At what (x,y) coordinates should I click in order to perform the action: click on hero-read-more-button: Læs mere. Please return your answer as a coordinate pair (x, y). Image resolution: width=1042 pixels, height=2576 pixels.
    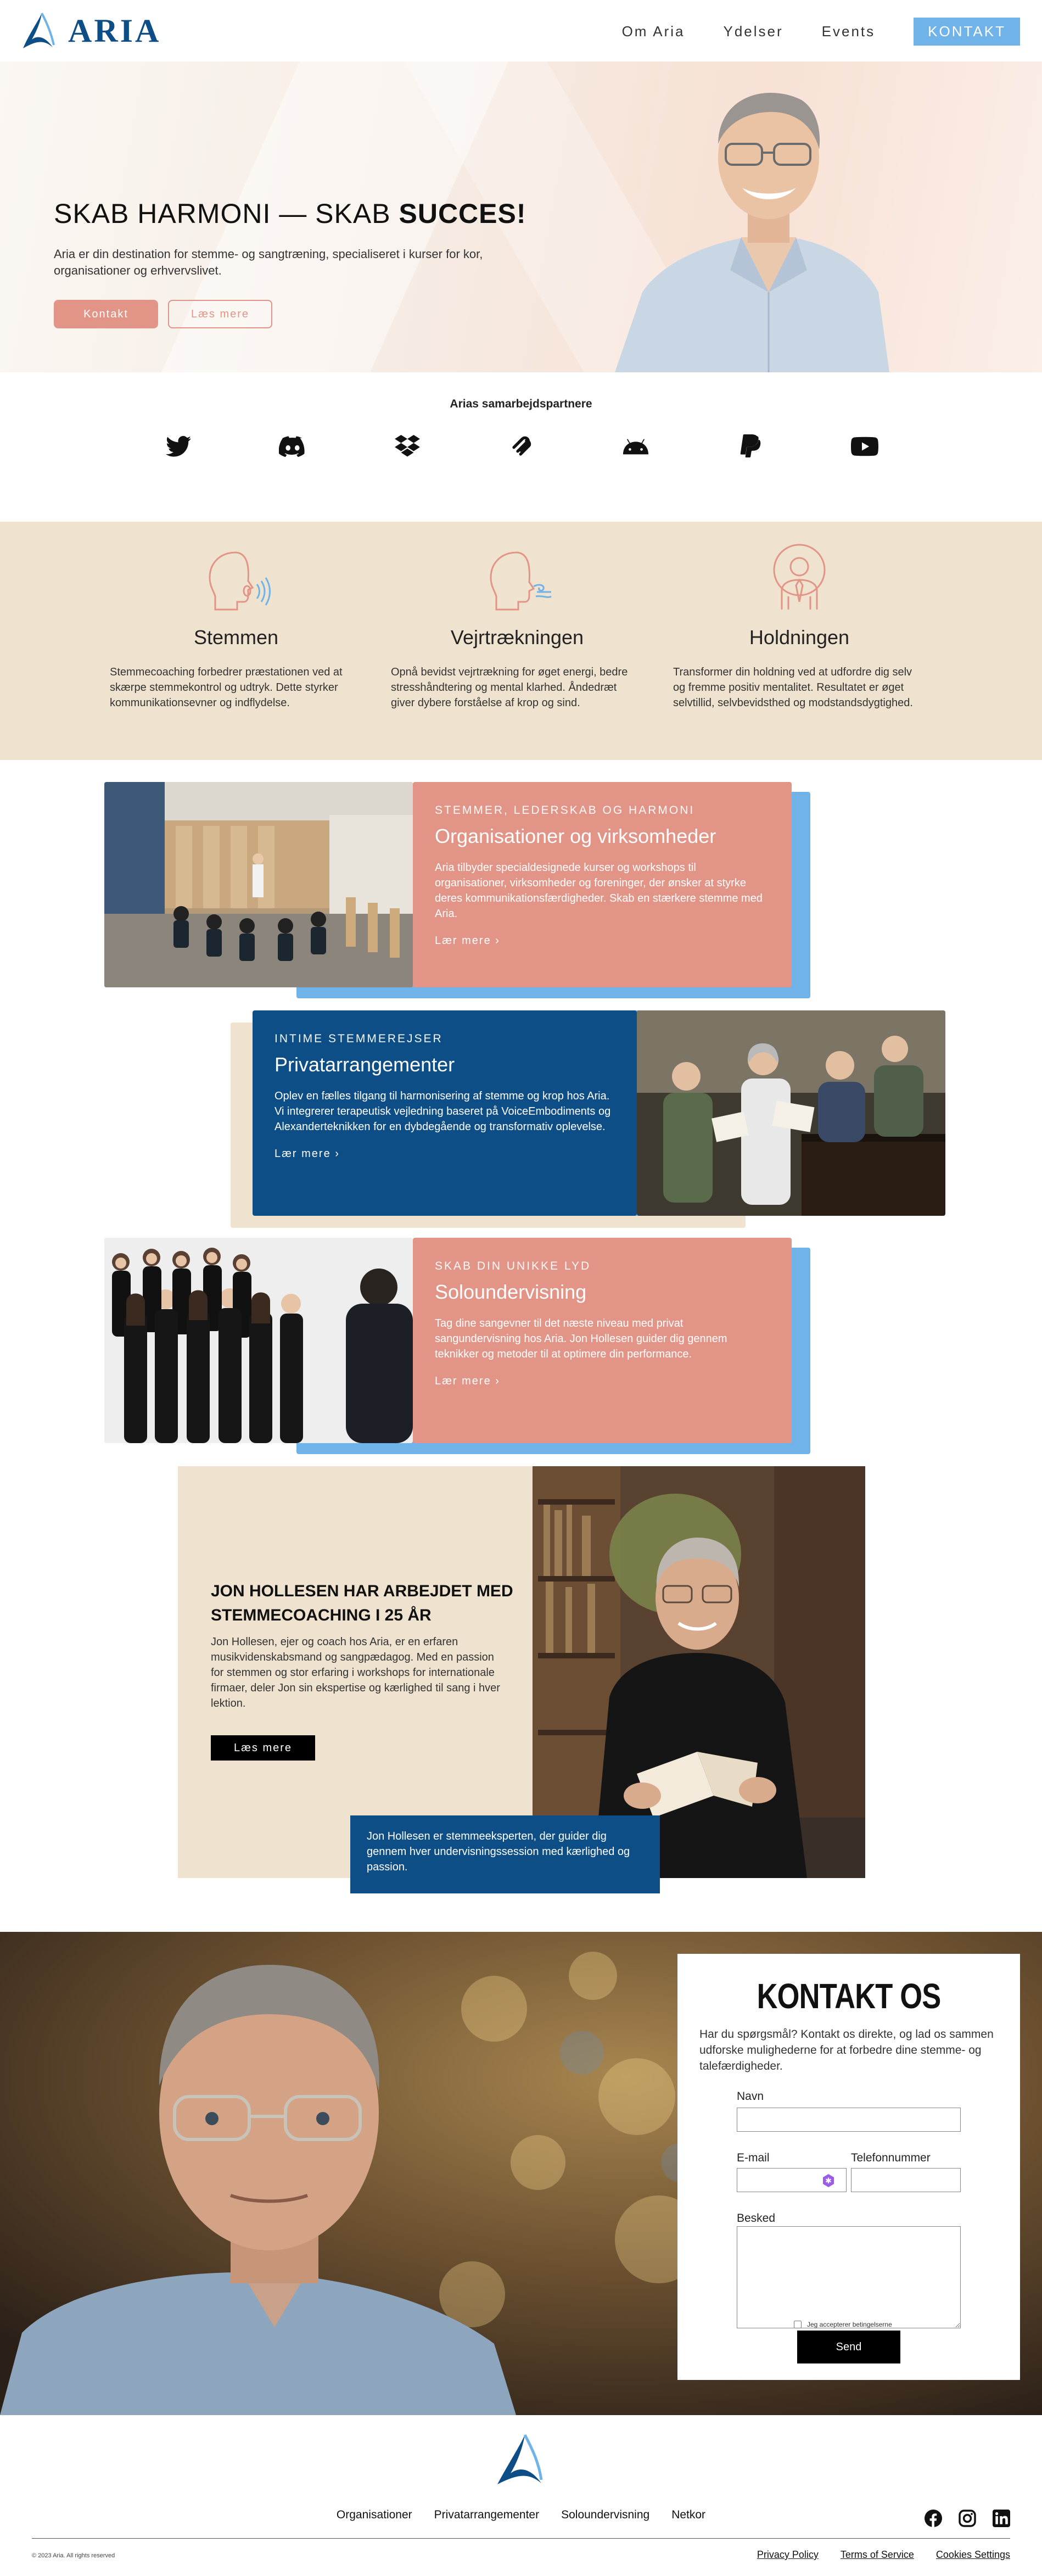
    Looking at the image, I should click on (220, 314).